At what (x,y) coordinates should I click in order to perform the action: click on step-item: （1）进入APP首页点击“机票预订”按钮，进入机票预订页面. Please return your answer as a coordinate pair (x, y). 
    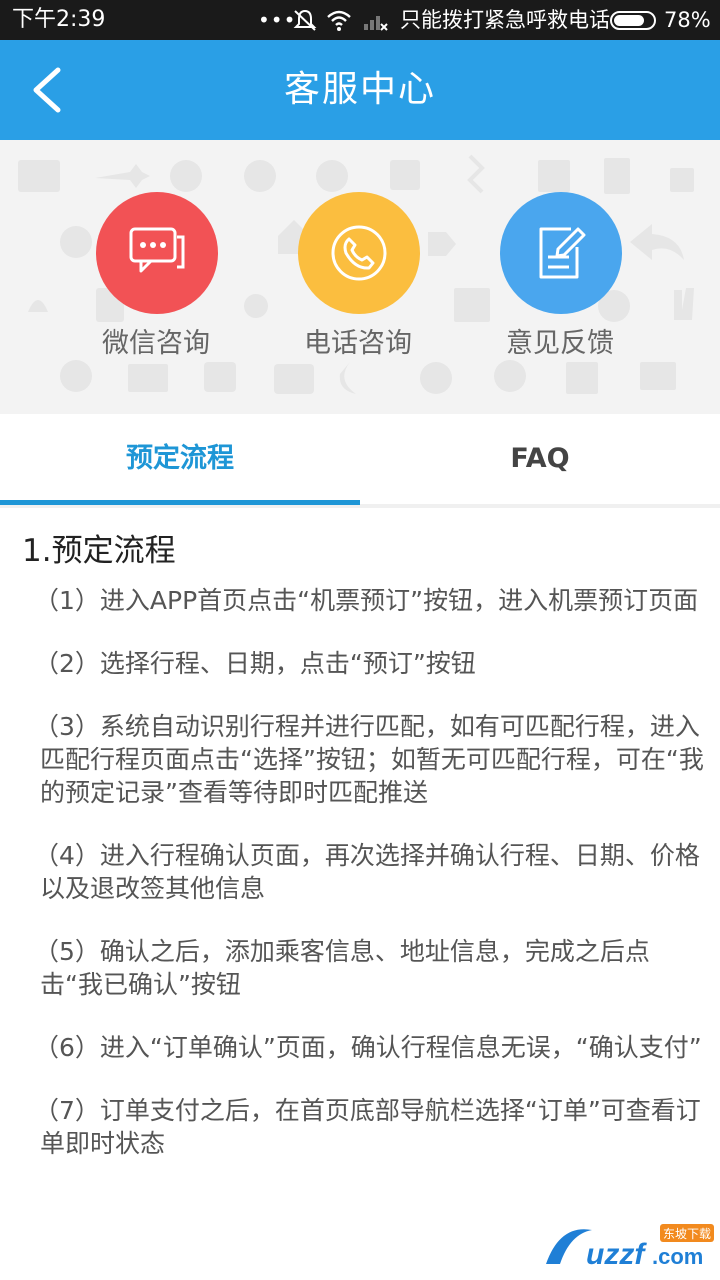
    Looking at the image, I should click on (366, 600).